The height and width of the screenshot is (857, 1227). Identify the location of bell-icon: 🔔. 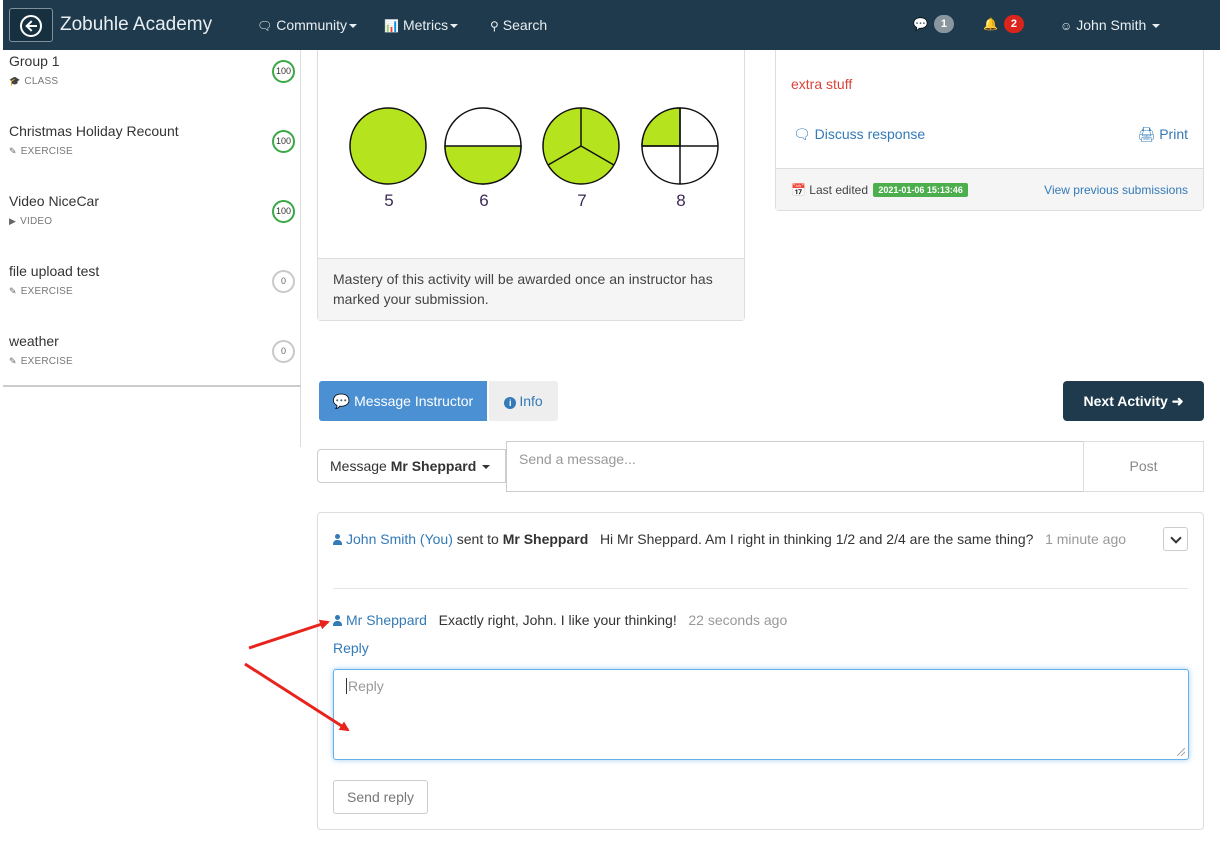
(990, 24).